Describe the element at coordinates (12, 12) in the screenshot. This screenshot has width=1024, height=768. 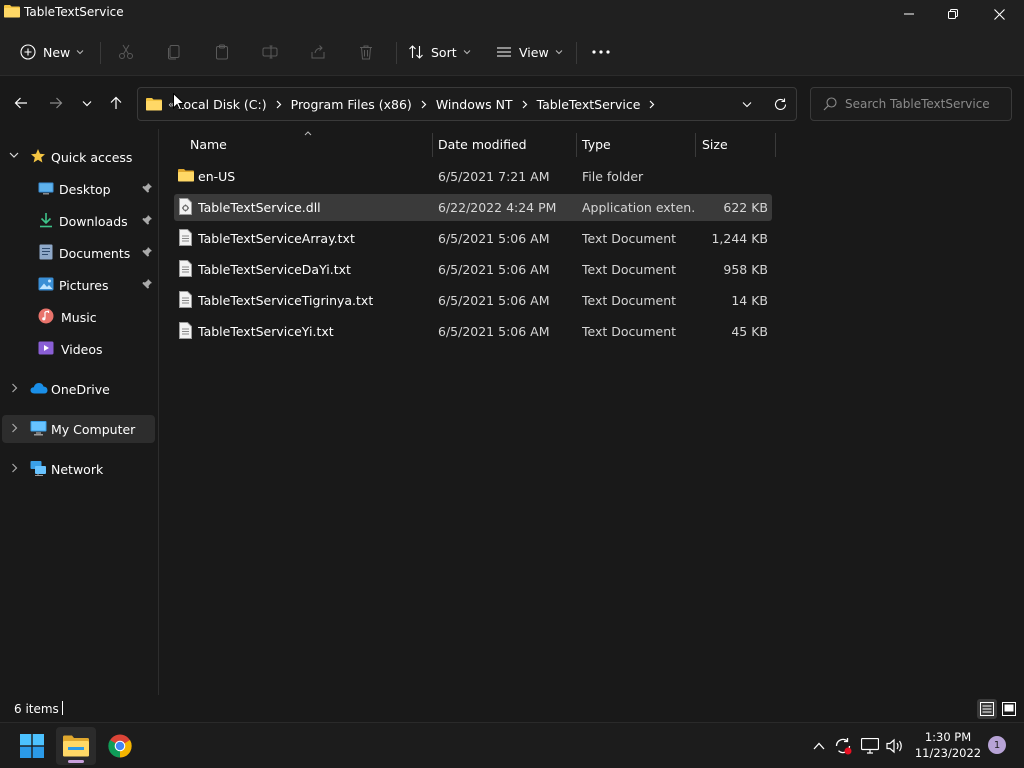
I see `folder-icon` at that location.